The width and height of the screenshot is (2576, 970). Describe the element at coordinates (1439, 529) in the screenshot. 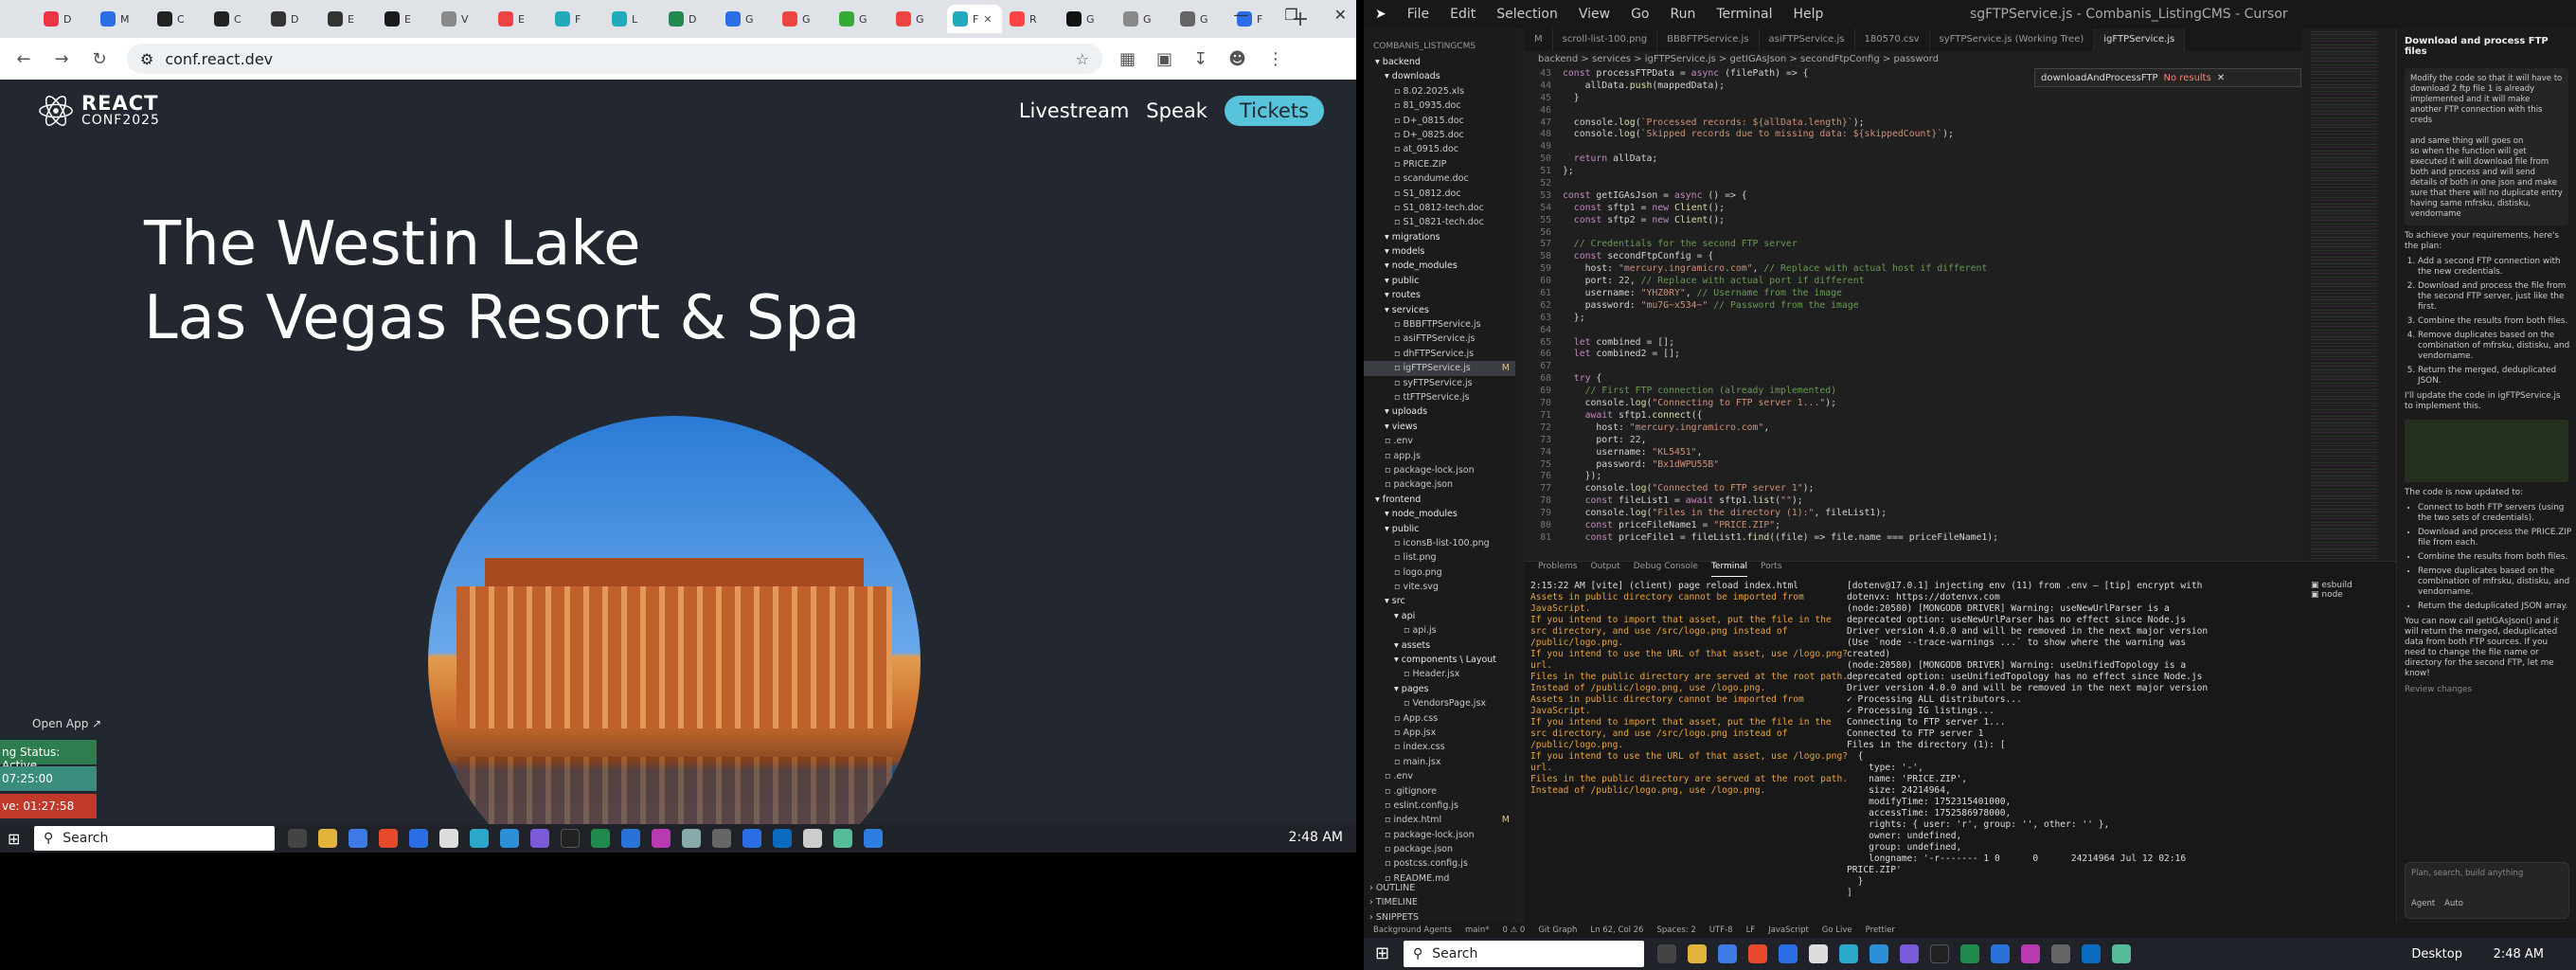

I see `explorer-folder: ▾ public` at that location.